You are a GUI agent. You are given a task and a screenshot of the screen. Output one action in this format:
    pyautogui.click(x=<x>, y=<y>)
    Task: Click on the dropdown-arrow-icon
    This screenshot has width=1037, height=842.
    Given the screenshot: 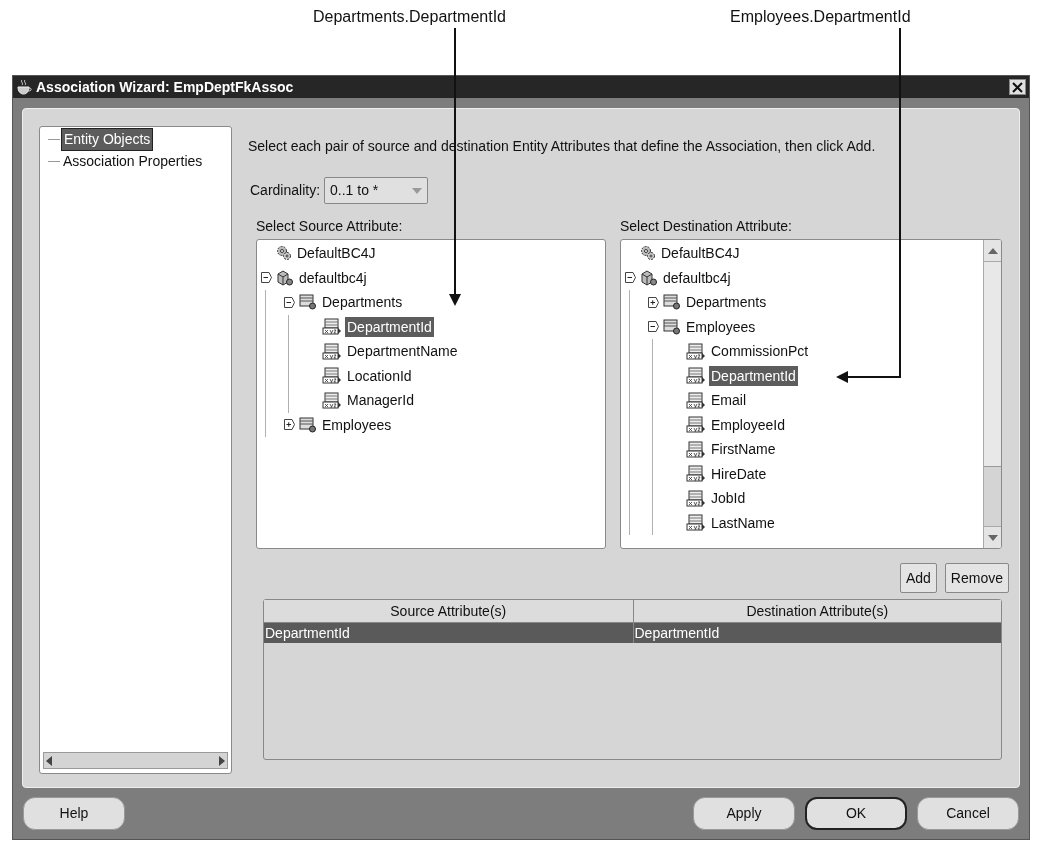 What is the action you would take?
    pyautogui.click(x=417, y=190)
    